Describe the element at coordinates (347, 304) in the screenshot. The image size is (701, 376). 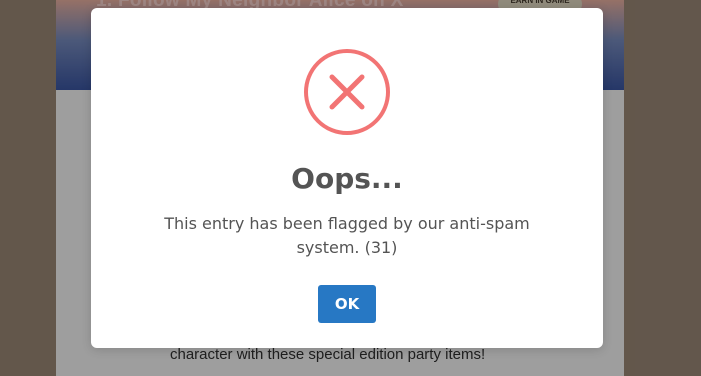
I see `ok-button: OK` at that location.